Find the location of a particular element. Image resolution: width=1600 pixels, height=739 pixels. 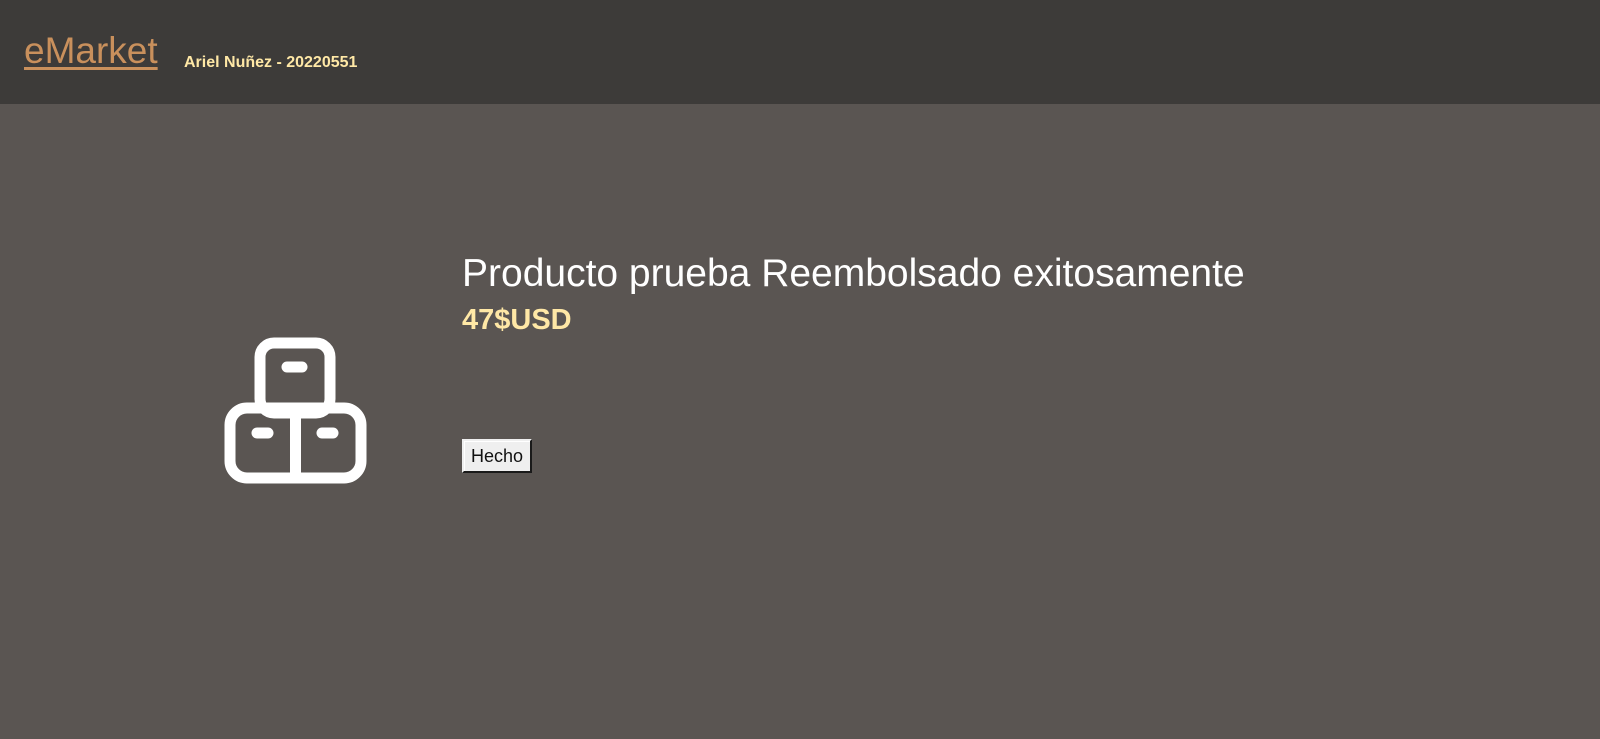

top-header: eMarket Ariel Nuñez - 20220551 is located at coordinates (800, 52).